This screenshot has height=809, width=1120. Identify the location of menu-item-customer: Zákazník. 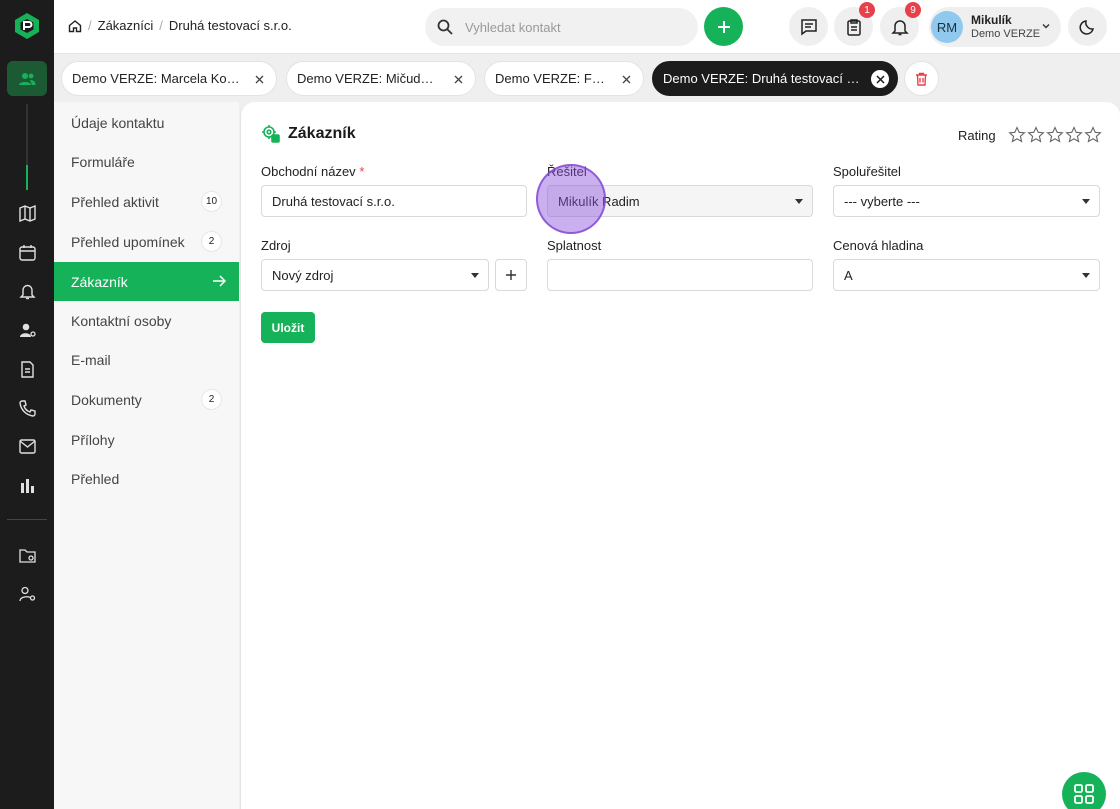
(146, 281).